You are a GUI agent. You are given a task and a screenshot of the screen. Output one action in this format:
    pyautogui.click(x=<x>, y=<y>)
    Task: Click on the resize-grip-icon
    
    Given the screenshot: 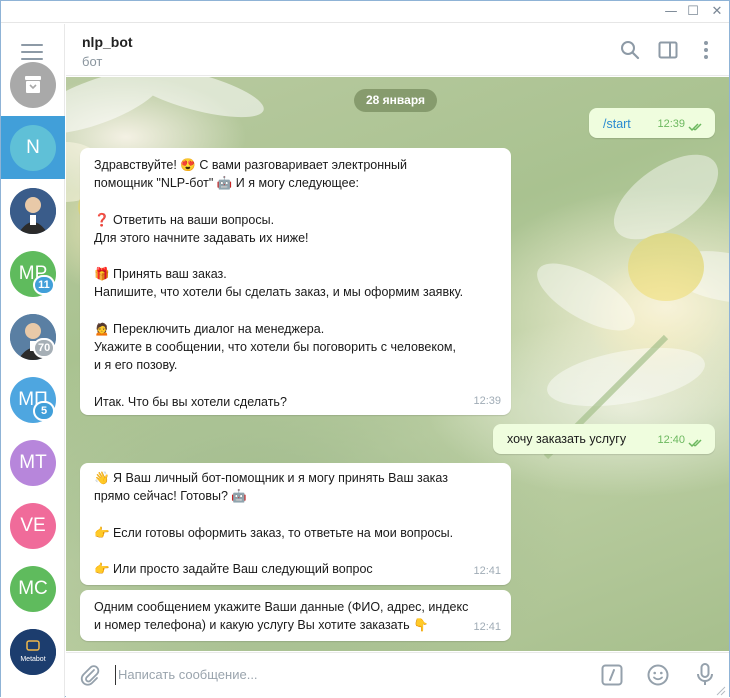 What is the action you would take?
    pyautogui.click(x=720, y=690)
    